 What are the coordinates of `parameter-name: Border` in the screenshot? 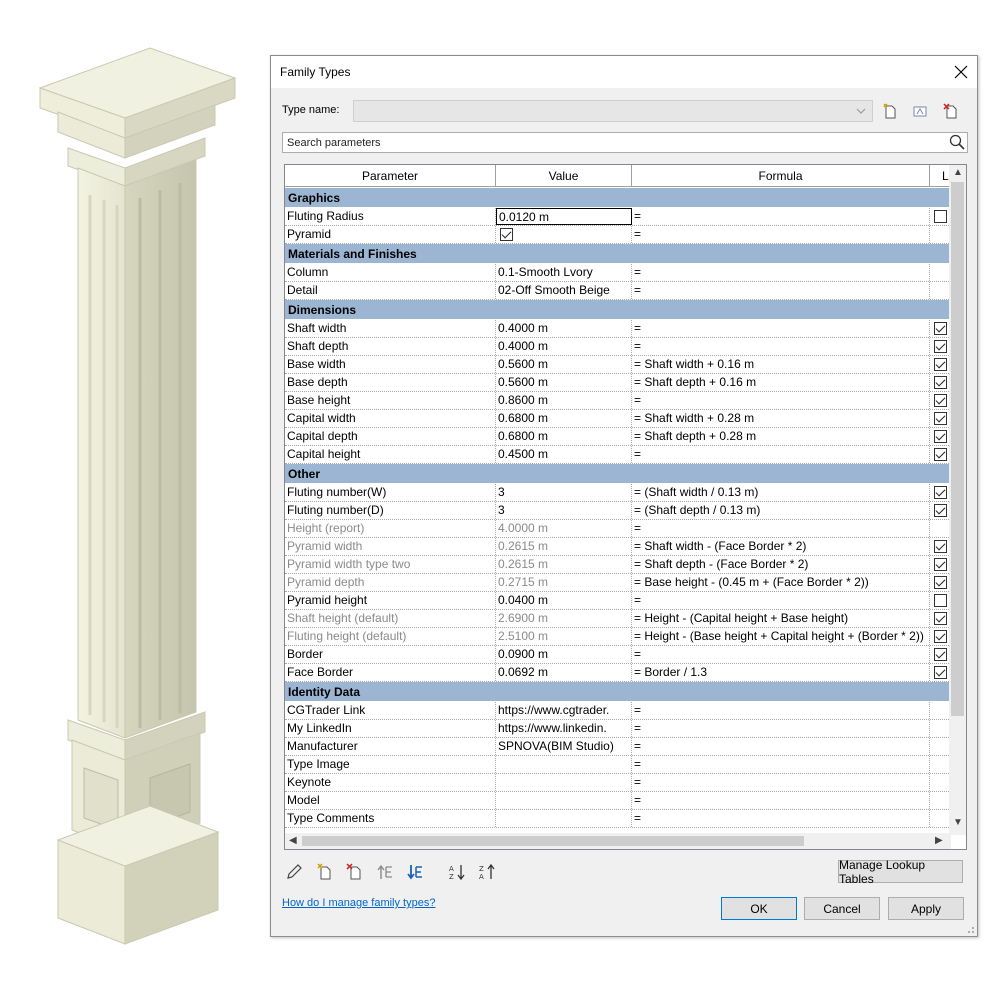 It's located at (390, 654).